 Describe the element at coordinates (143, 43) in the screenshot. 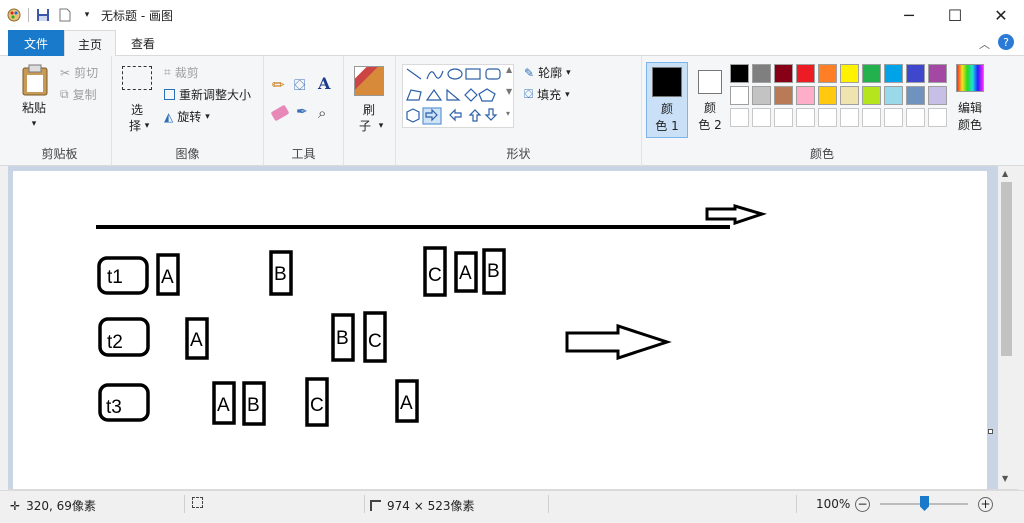

I see `tab-view: 查看` at that location.